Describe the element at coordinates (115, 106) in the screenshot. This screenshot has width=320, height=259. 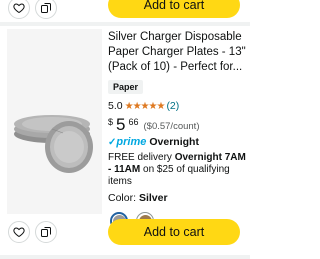
I see `rating-value: 5.0` at that location.